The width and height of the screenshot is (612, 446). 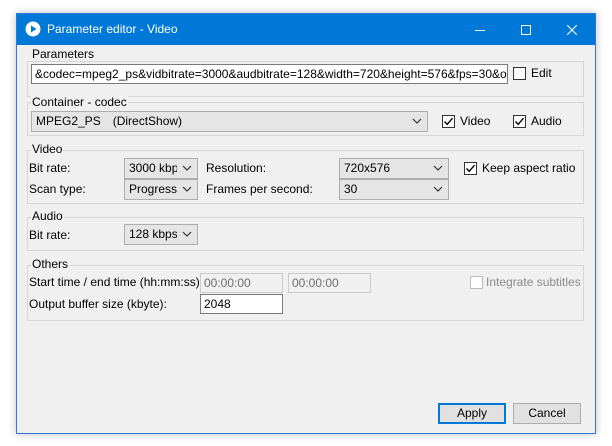 What do you see at coordinates (79, 102) in the screenshot?
I see `container-codec-group-label: Container - codec` at bounding box center [79, 102].